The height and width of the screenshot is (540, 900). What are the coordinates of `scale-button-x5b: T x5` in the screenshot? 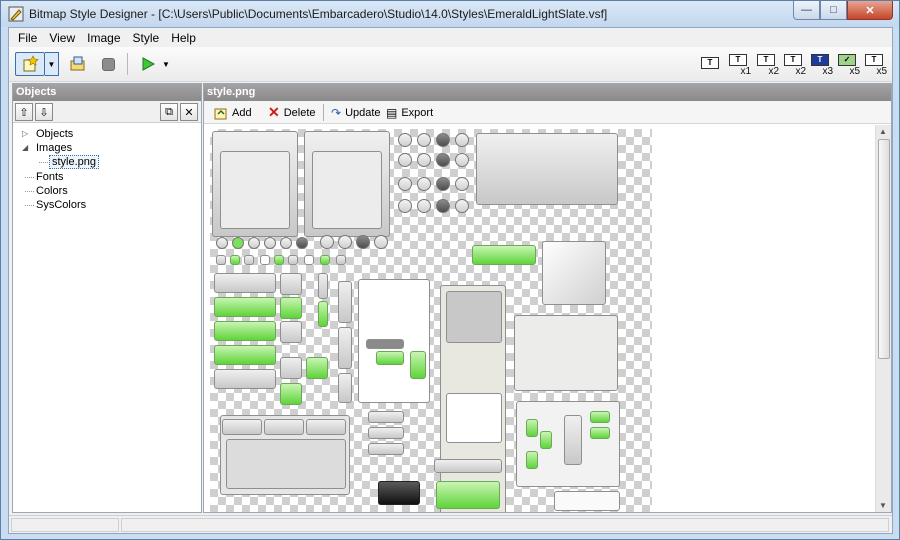 It's located at (874, 64).